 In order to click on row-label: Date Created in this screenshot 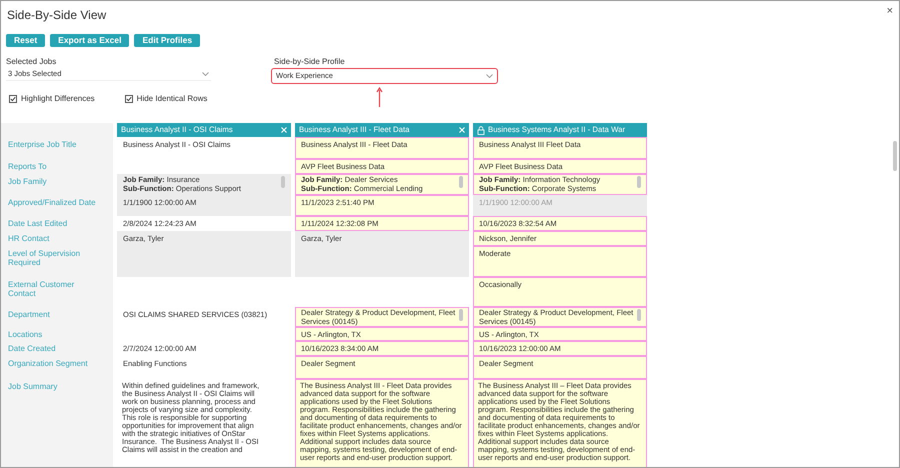, I will do `click(32, 348)`.